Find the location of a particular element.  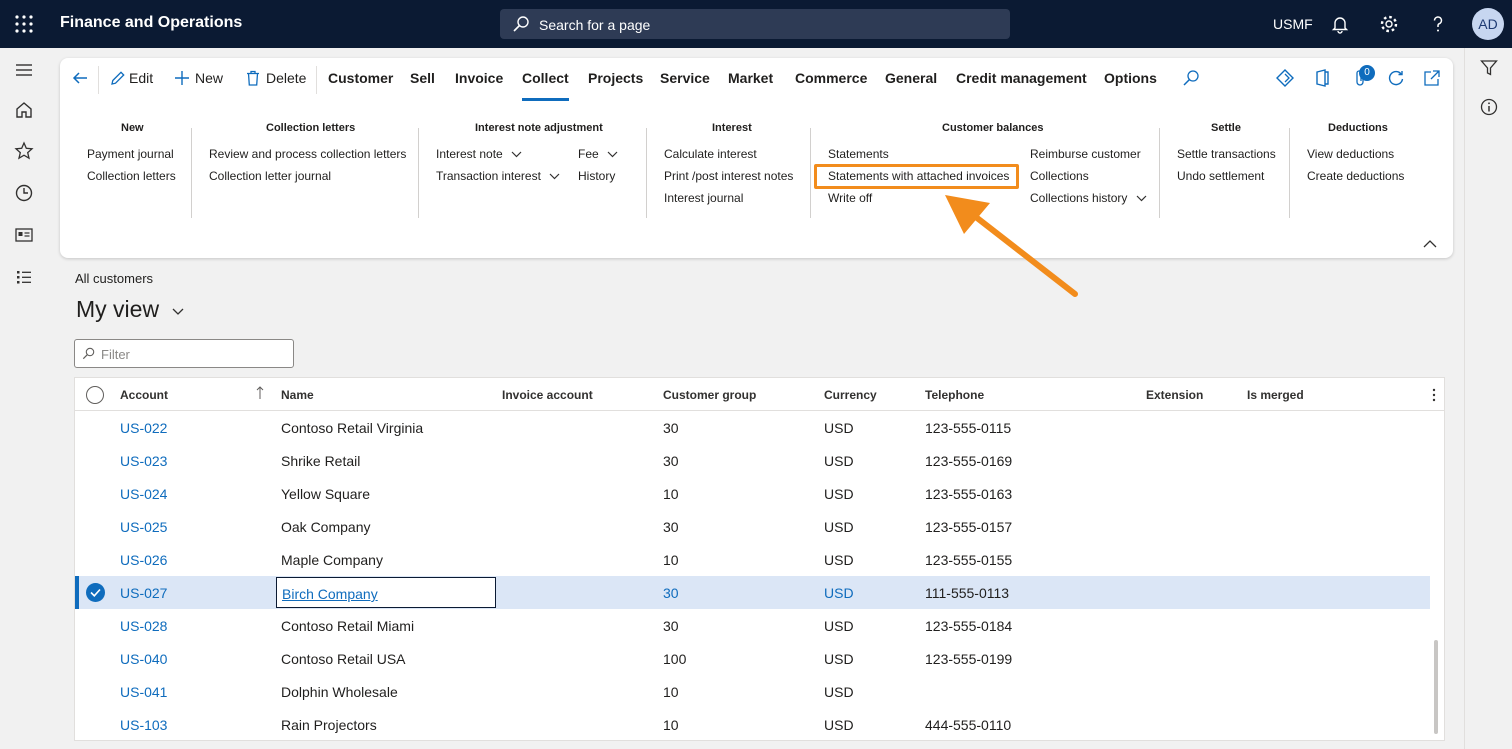

column-header-extension: Extension is located at coordinates (1174, 395).